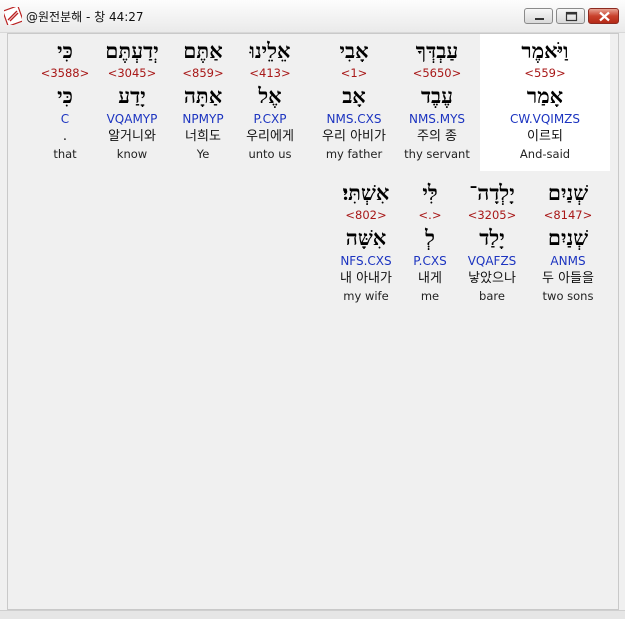 The image size is (625, 619). What do you see at coordinates (437, 119) in the screenshot?
I see `parsing-code: NMS.MYS` at bounding box center [437, 119].